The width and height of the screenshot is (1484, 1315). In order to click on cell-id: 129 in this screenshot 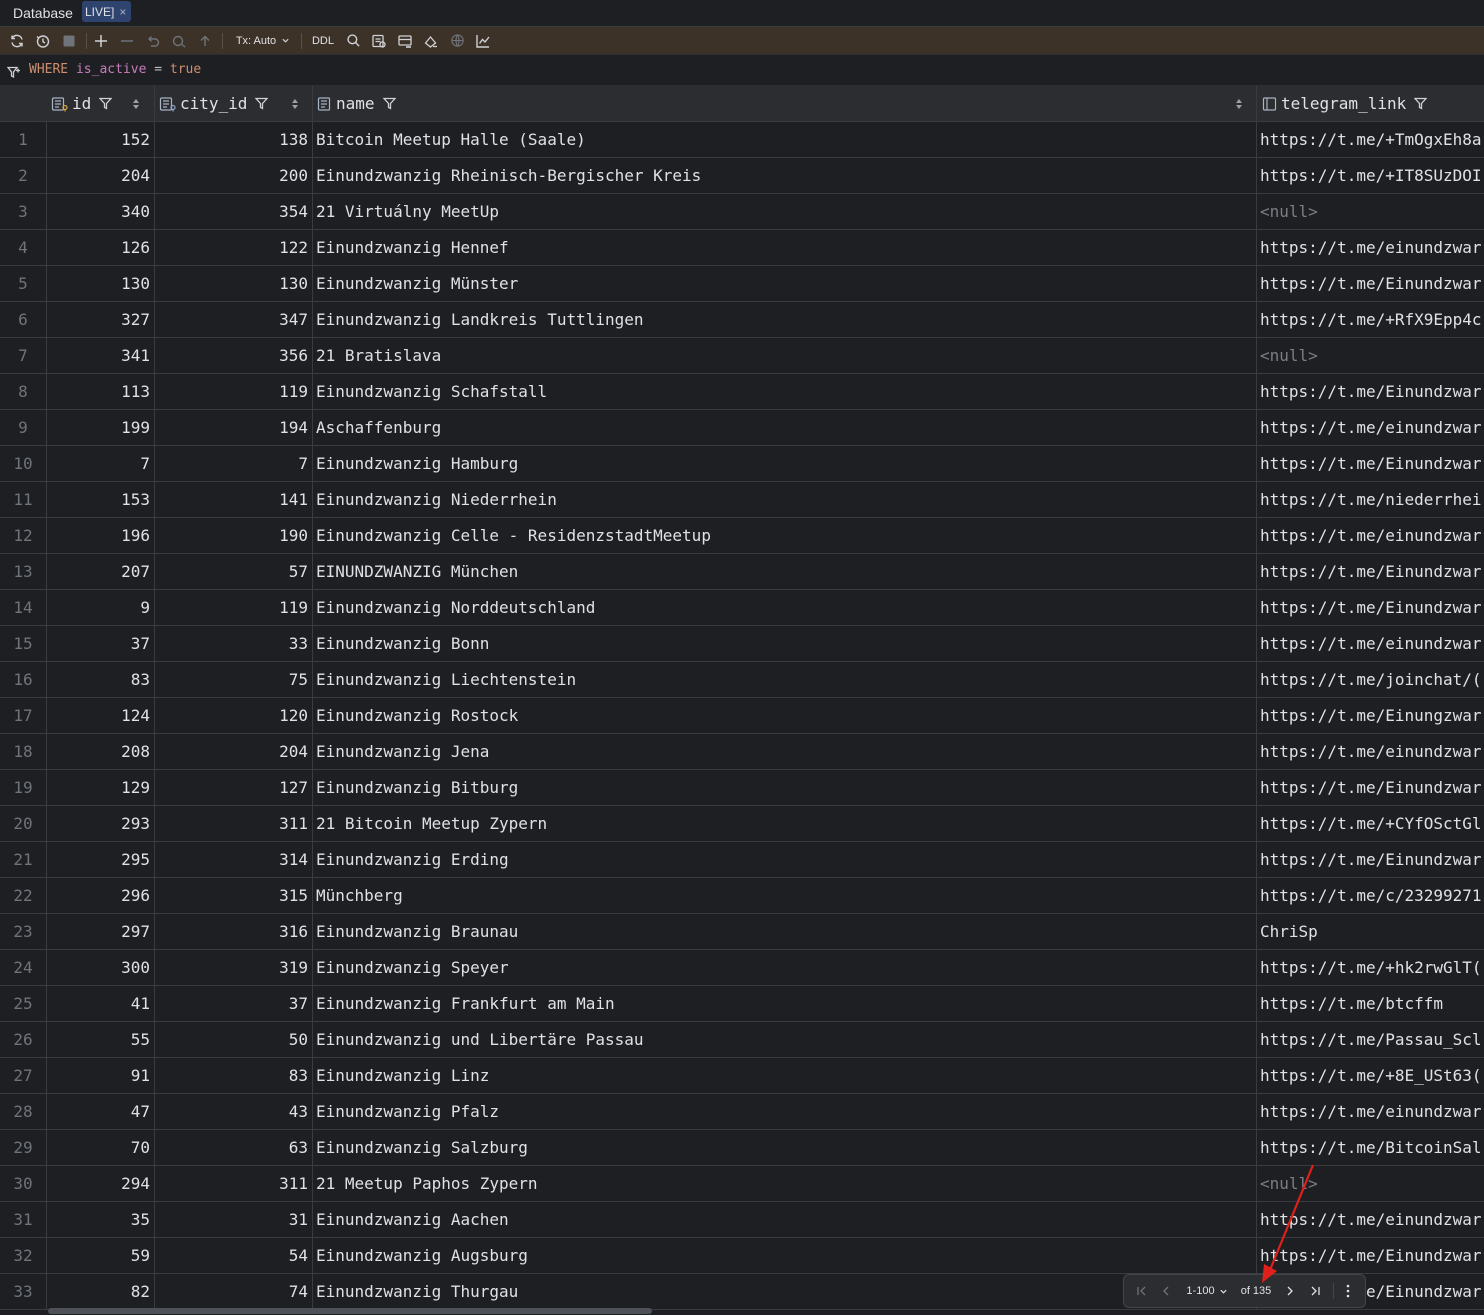, I will do `click(98, 787)`.